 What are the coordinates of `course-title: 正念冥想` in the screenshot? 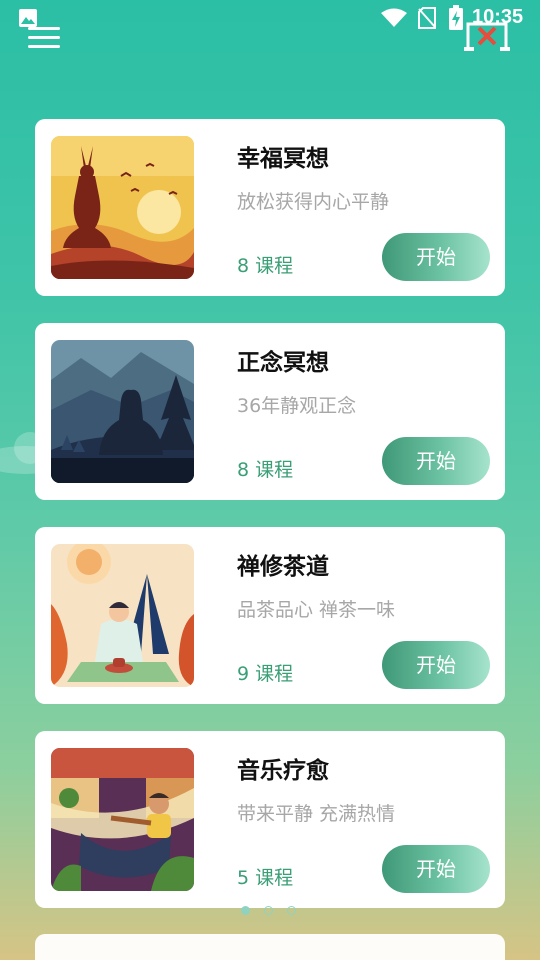 It's located at (283, 363).